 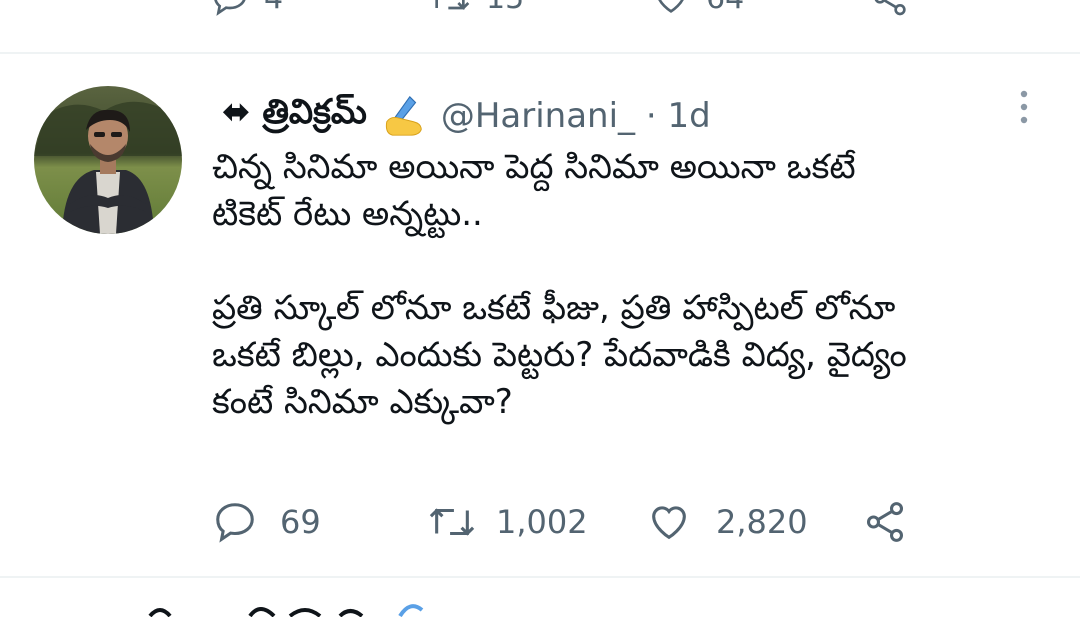 What do you see at coordinates (286, 610) in the screenshot?
I see `next-tweet-name-glyphs` at bounding box center [286, 610].